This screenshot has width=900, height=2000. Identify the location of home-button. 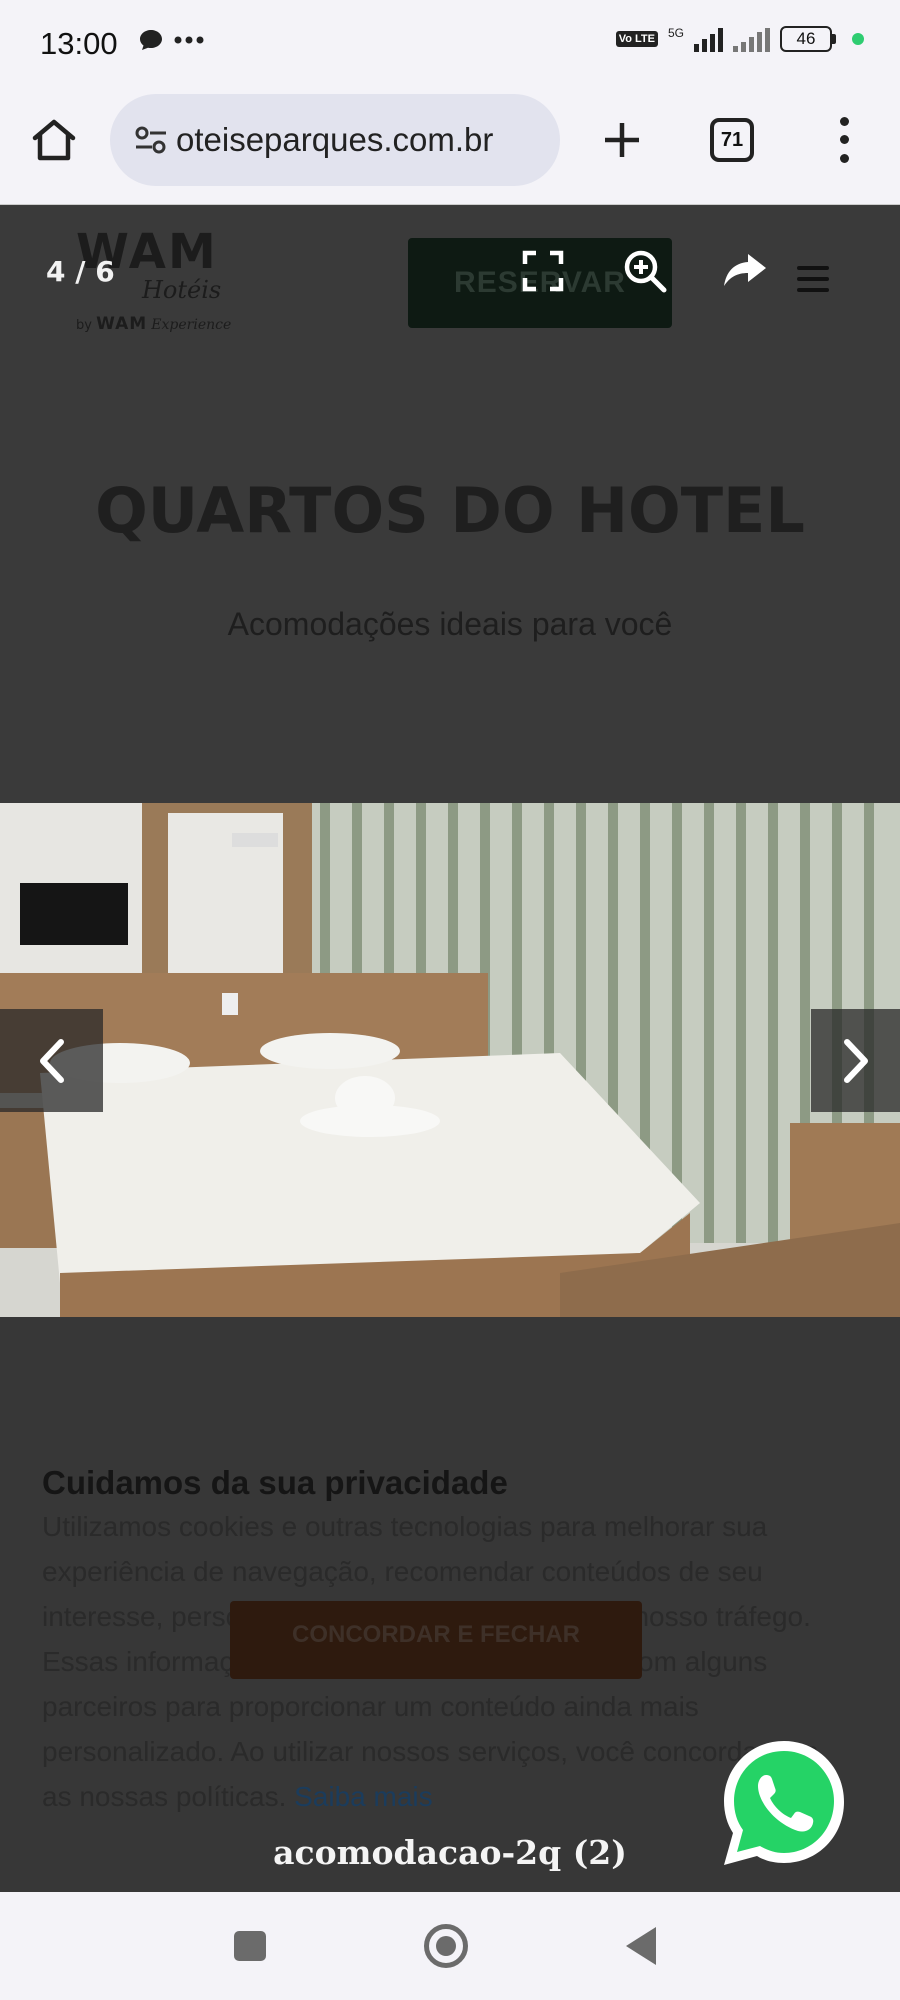
(54, 140).